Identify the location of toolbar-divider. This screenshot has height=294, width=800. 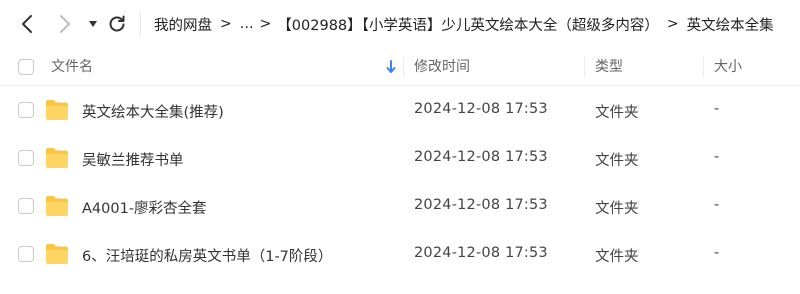
(140, 24).